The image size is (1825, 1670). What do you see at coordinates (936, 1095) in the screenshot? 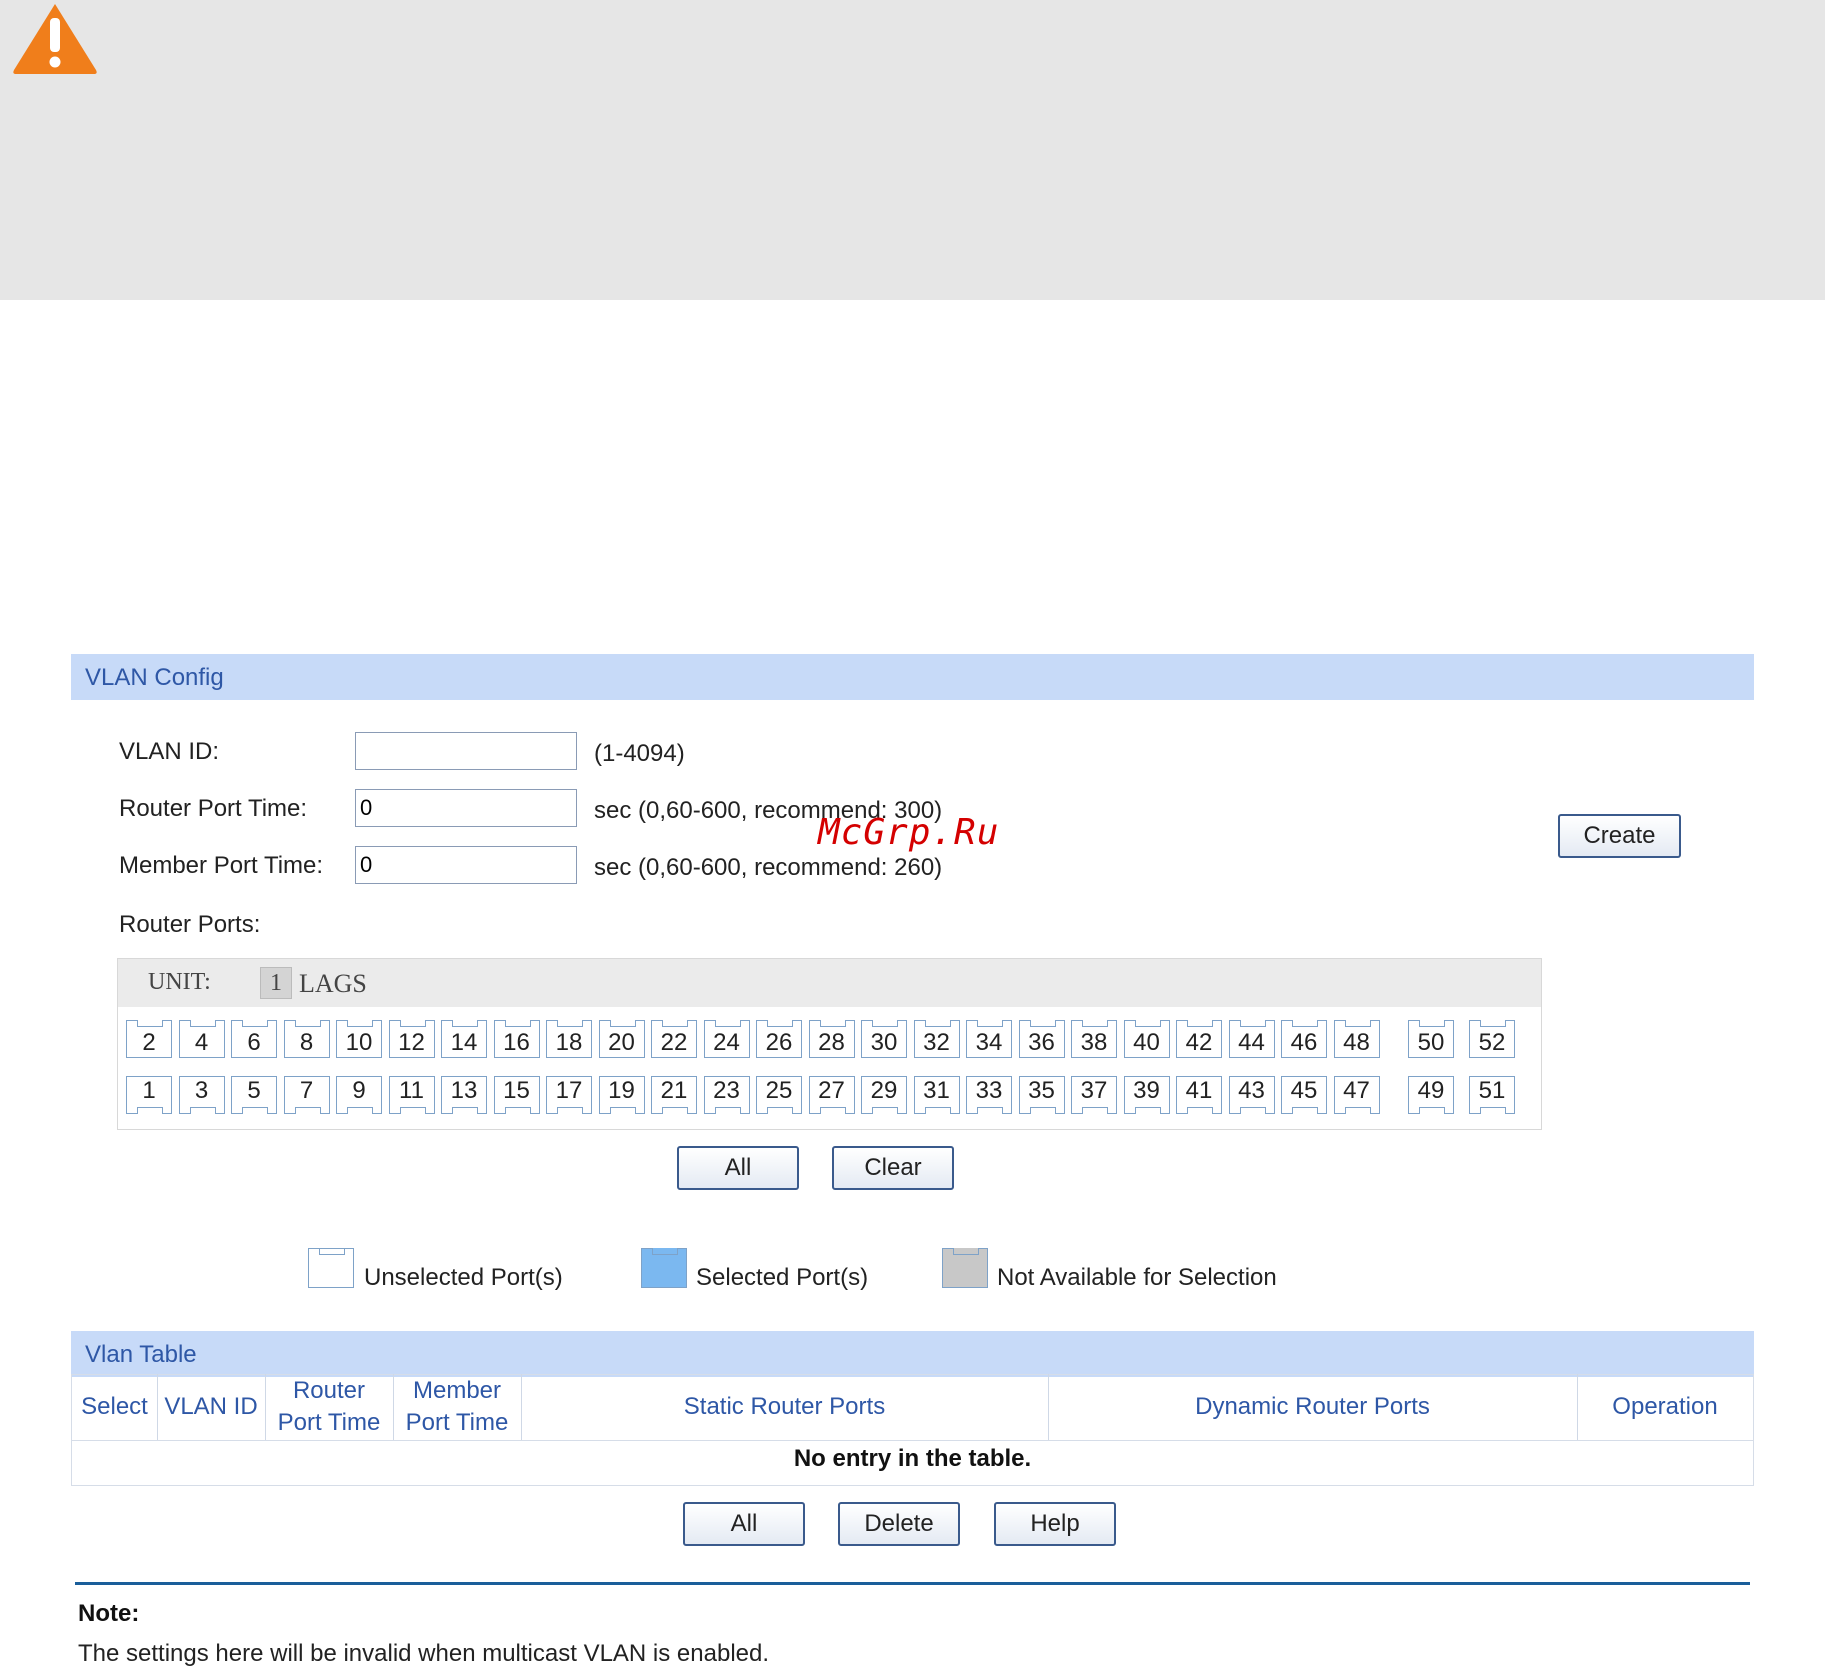
I see `port-31: 31` at bounding box center [936, 1095].